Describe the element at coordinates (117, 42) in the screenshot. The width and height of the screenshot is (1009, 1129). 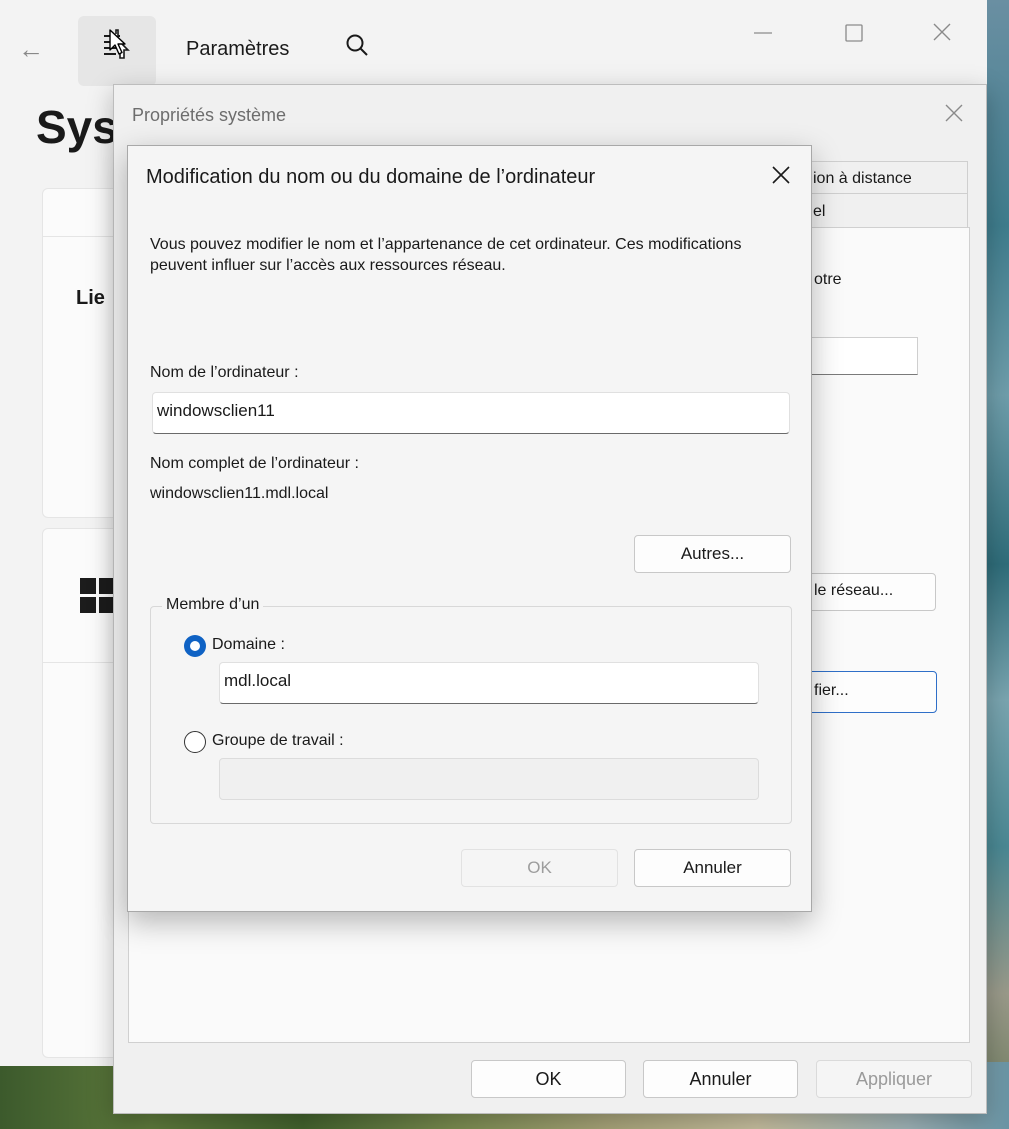
I see `mouse-cursor-icon` at that location.